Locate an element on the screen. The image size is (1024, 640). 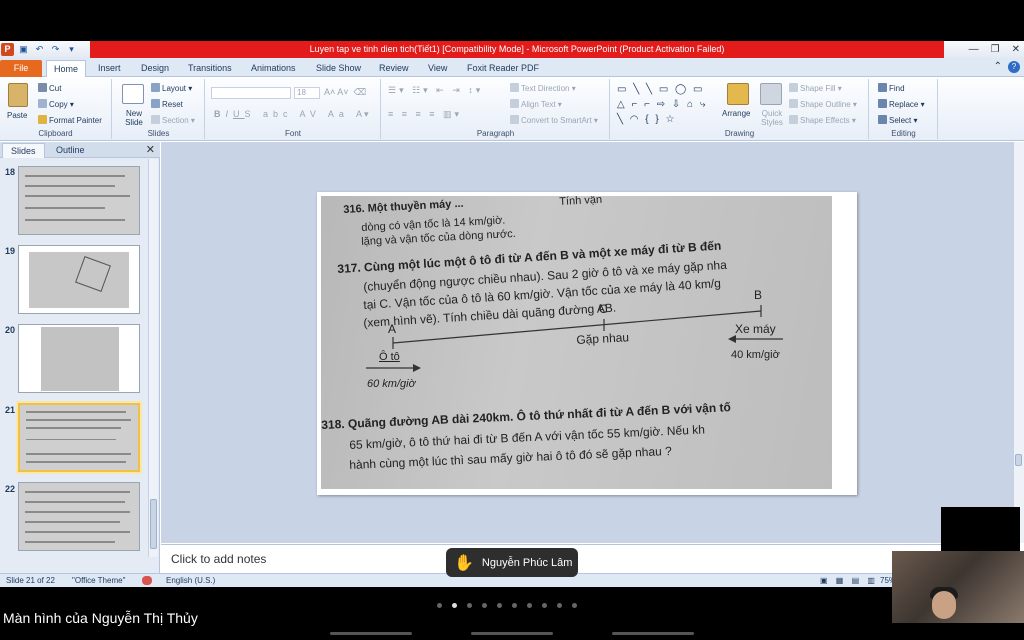
participant-video is located at coordinates (958, 587).